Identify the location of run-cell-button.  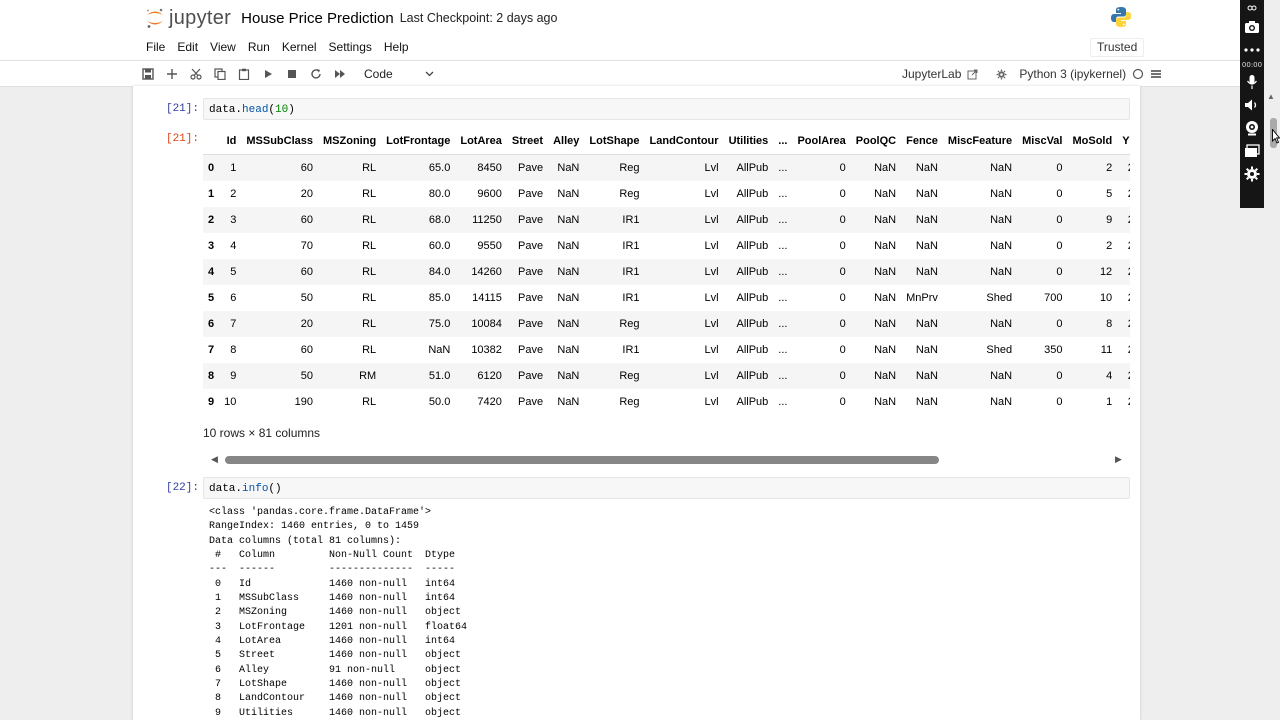
(268, 74).